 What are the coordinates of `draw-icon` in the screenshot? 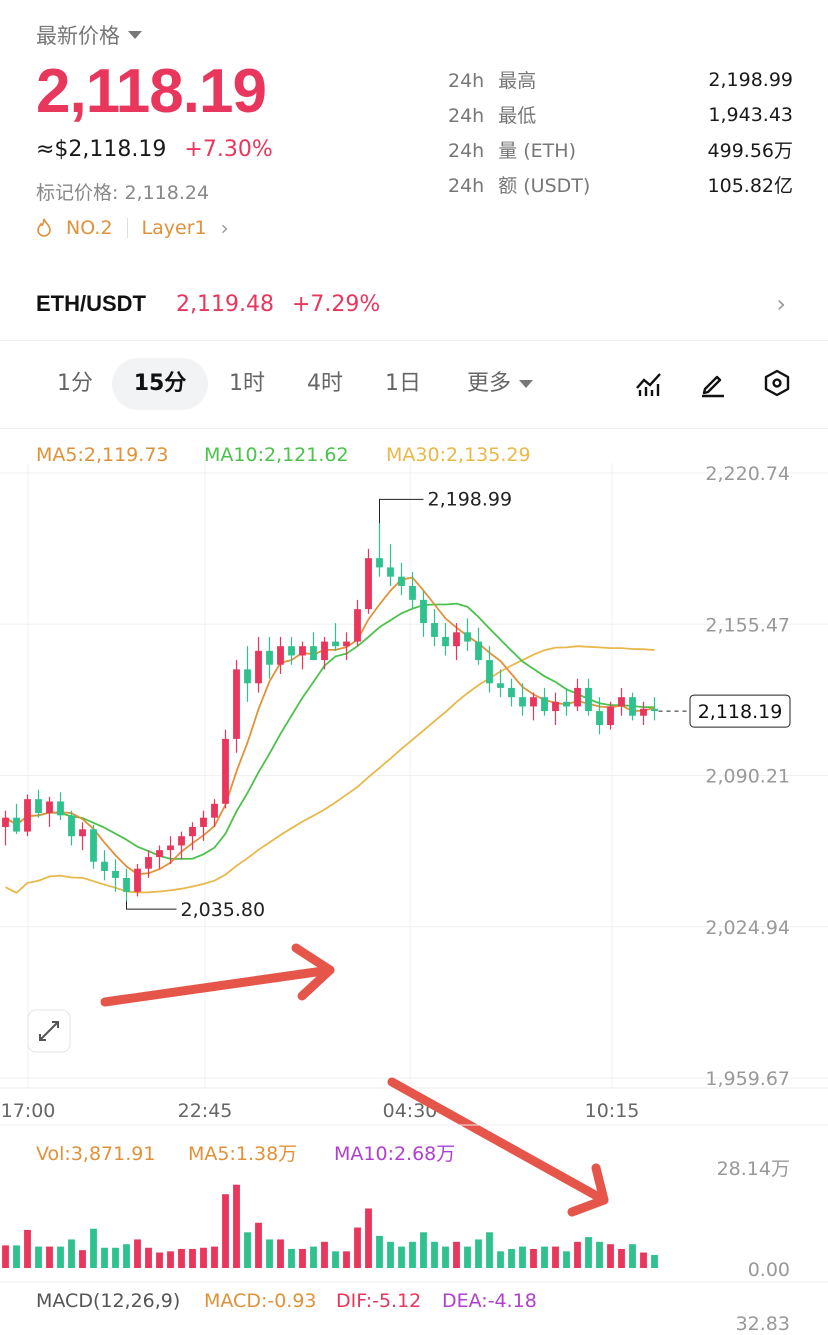 It's located at (713, 383).